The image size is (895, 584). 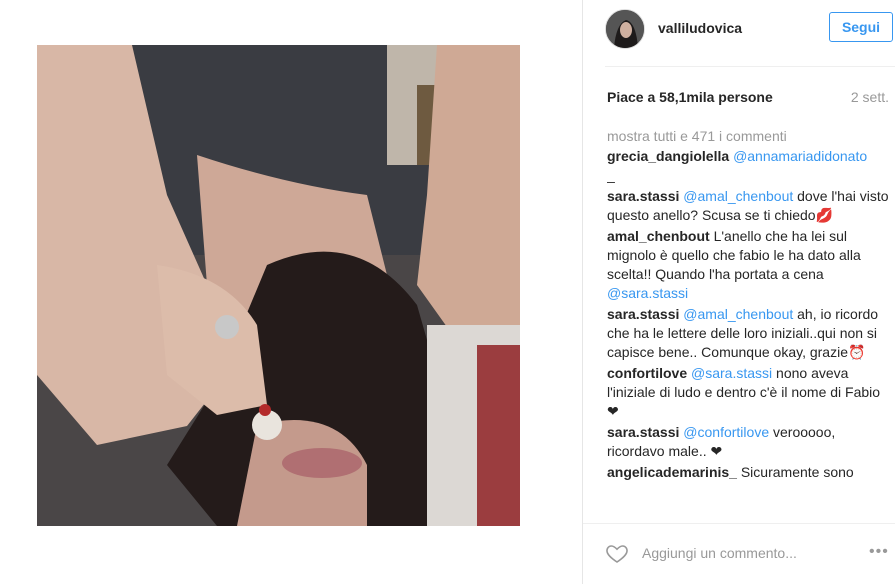 I want to click on comment-username: confortilove, so click(x=647, y=373).